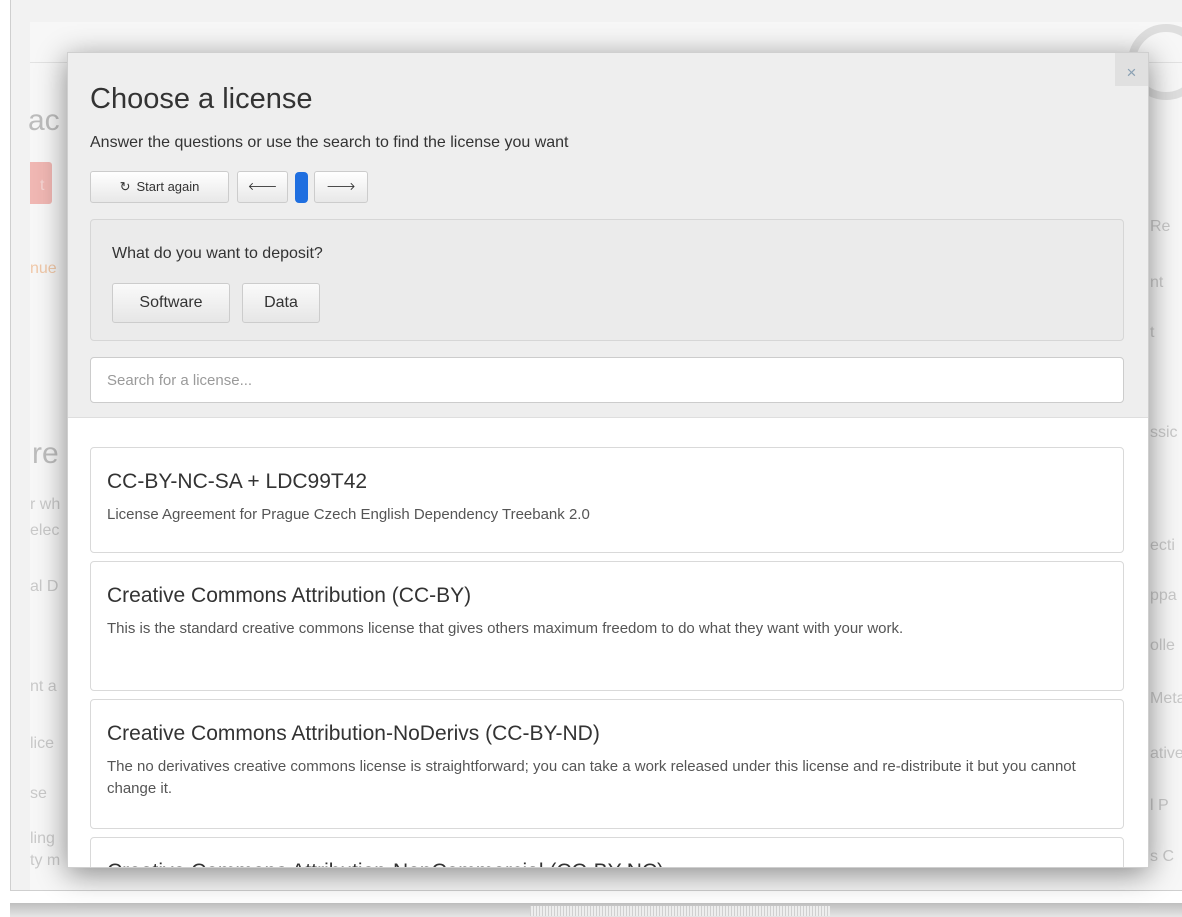 This screenshot has width=1182, height=917. I want to click on arrow-right-icon: 🡒, so click(341, 187).